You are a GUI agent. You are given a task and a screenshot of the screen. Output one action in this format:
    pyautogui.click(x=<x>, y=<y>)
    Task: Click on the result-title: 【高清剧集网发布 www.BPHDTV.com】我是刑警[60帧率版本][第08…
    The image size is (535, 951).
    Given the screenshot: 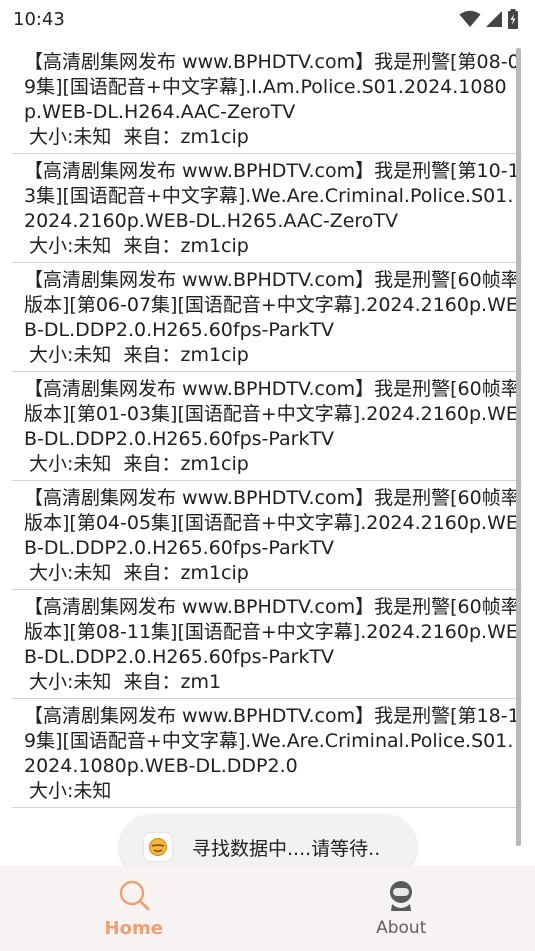 What is the action you would take?
    pyautogui.click(x=272, y=632)
    